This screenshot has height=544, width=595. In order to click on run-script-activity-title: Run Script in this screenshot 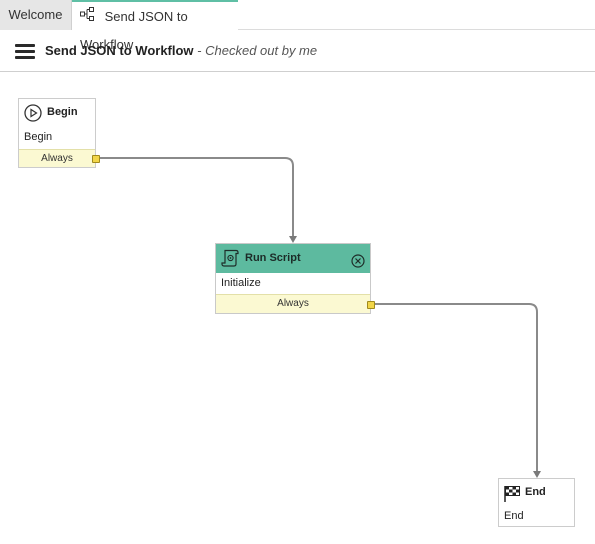, I will do `click(273, 258)`.